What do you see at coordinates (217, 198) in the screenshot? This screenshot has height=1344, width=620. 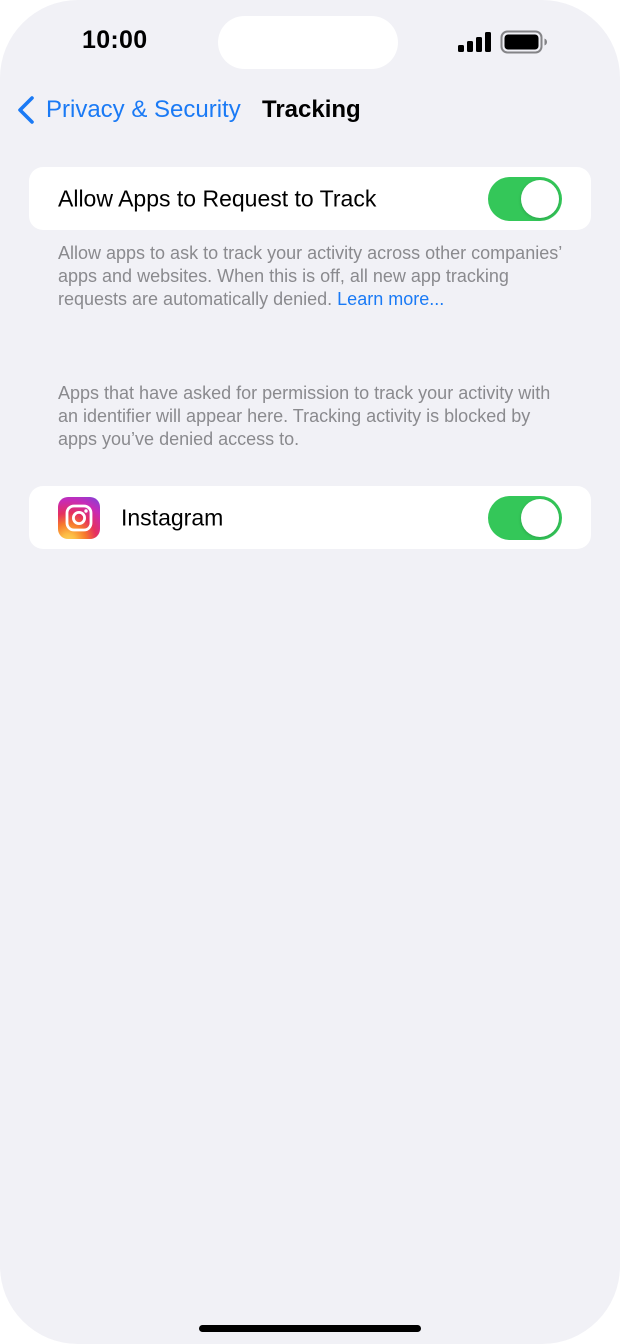 I see `allow-tracking-label: Allow Apps to Request to Track` at bounding box center [217, 198].